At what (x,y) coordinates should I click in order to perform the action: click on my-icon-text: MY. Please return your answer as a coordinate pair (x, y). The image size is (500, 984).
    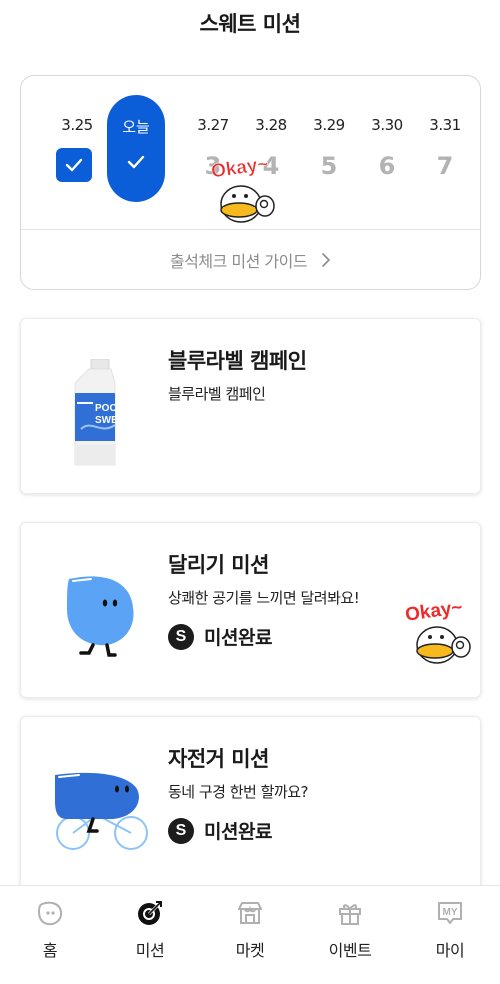
    Looking at the image, I should click on (450, 912).